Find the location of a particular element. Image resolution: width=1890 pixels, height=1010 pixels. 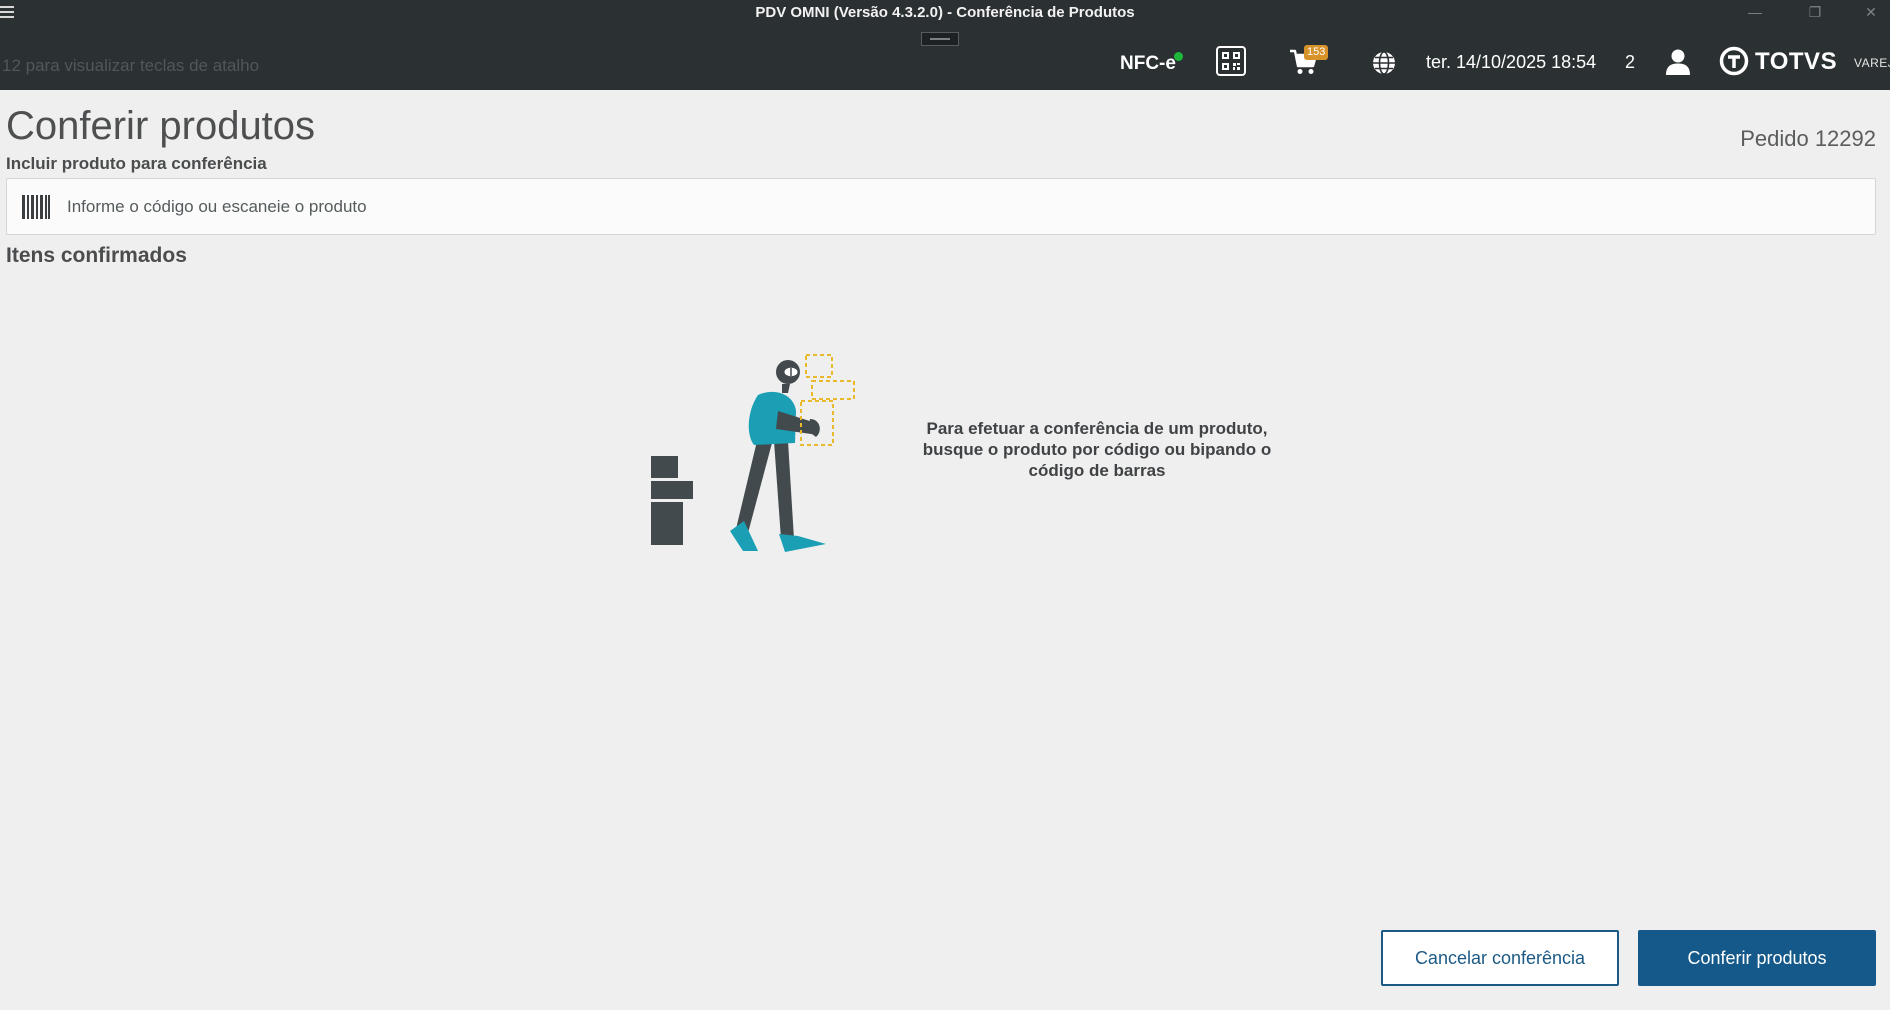

person-carrying-boxes-illustration is located at coordinates (753, 453).